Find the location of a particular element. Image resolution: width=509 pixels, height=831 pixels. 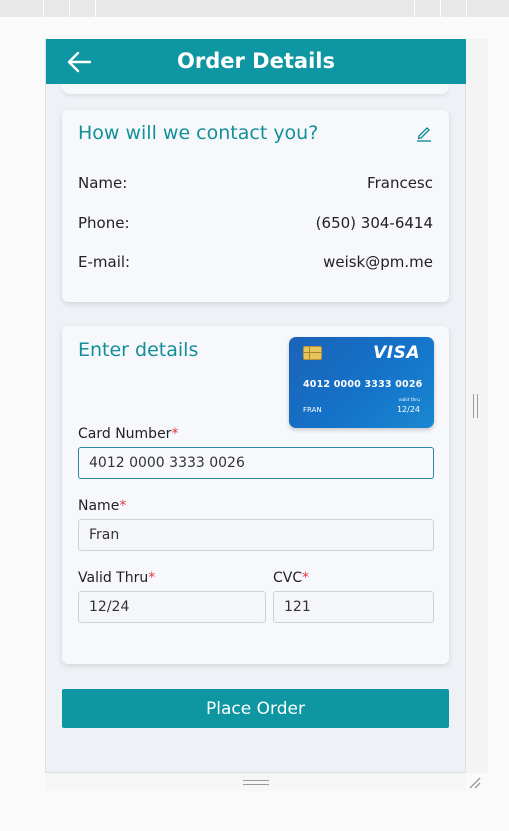

app-header: Order Details is located at coordinates (256, 61).